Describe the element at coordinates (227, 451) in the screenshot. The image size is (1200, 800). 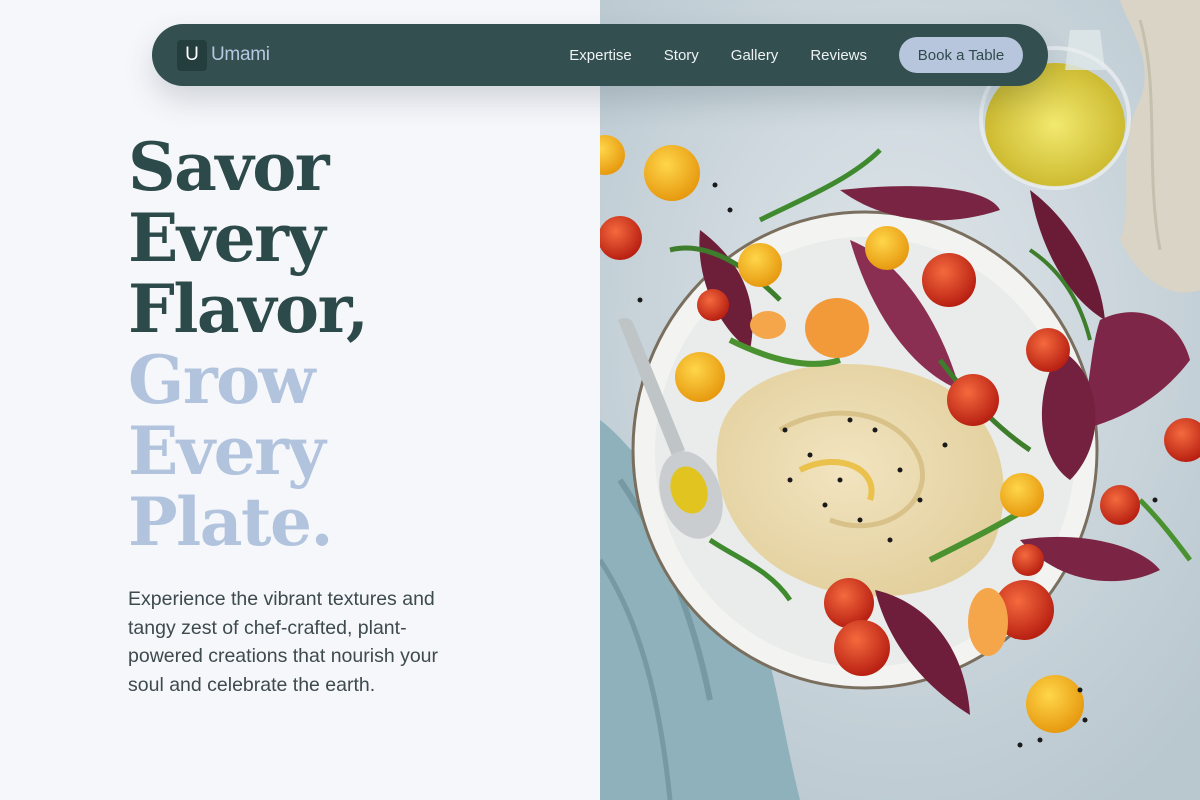
I see `headline-line-accent: Every` at that location.